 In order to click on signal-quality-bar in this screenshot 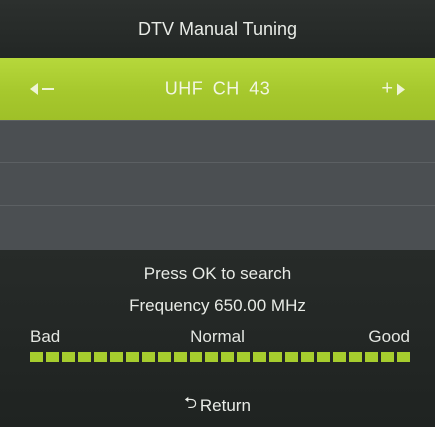, I will do `click(220, 357)`.